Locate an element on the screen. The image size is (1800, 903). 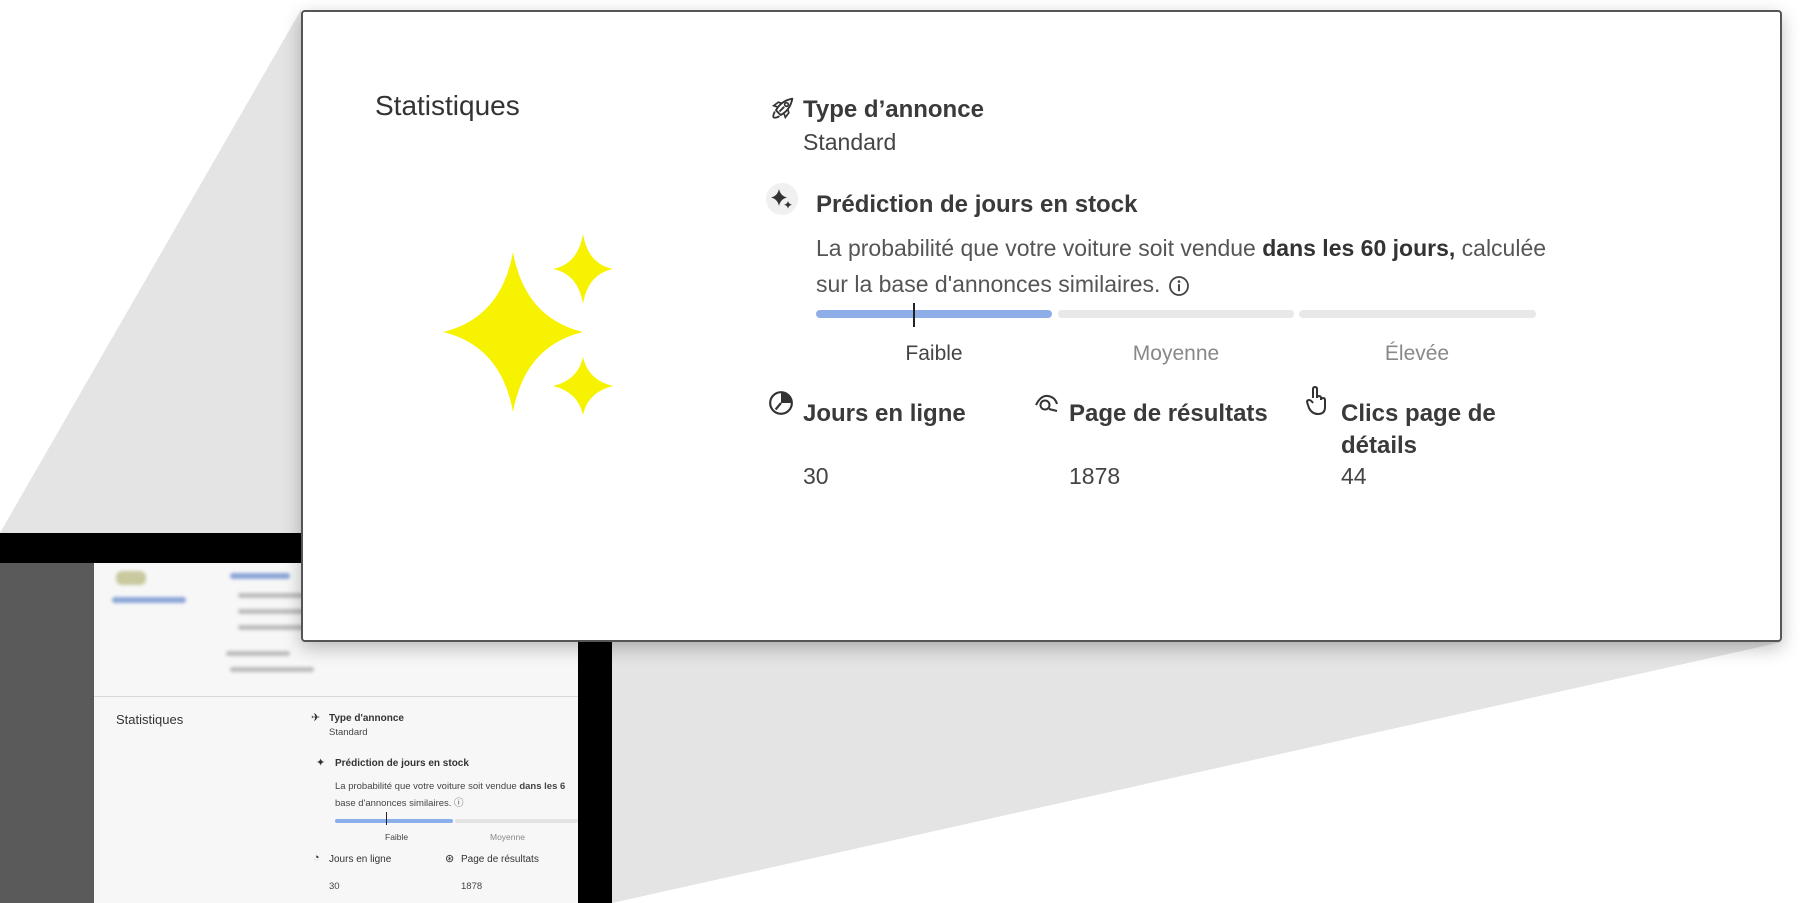
source-bar-empty is located at coordinates (516, 821).